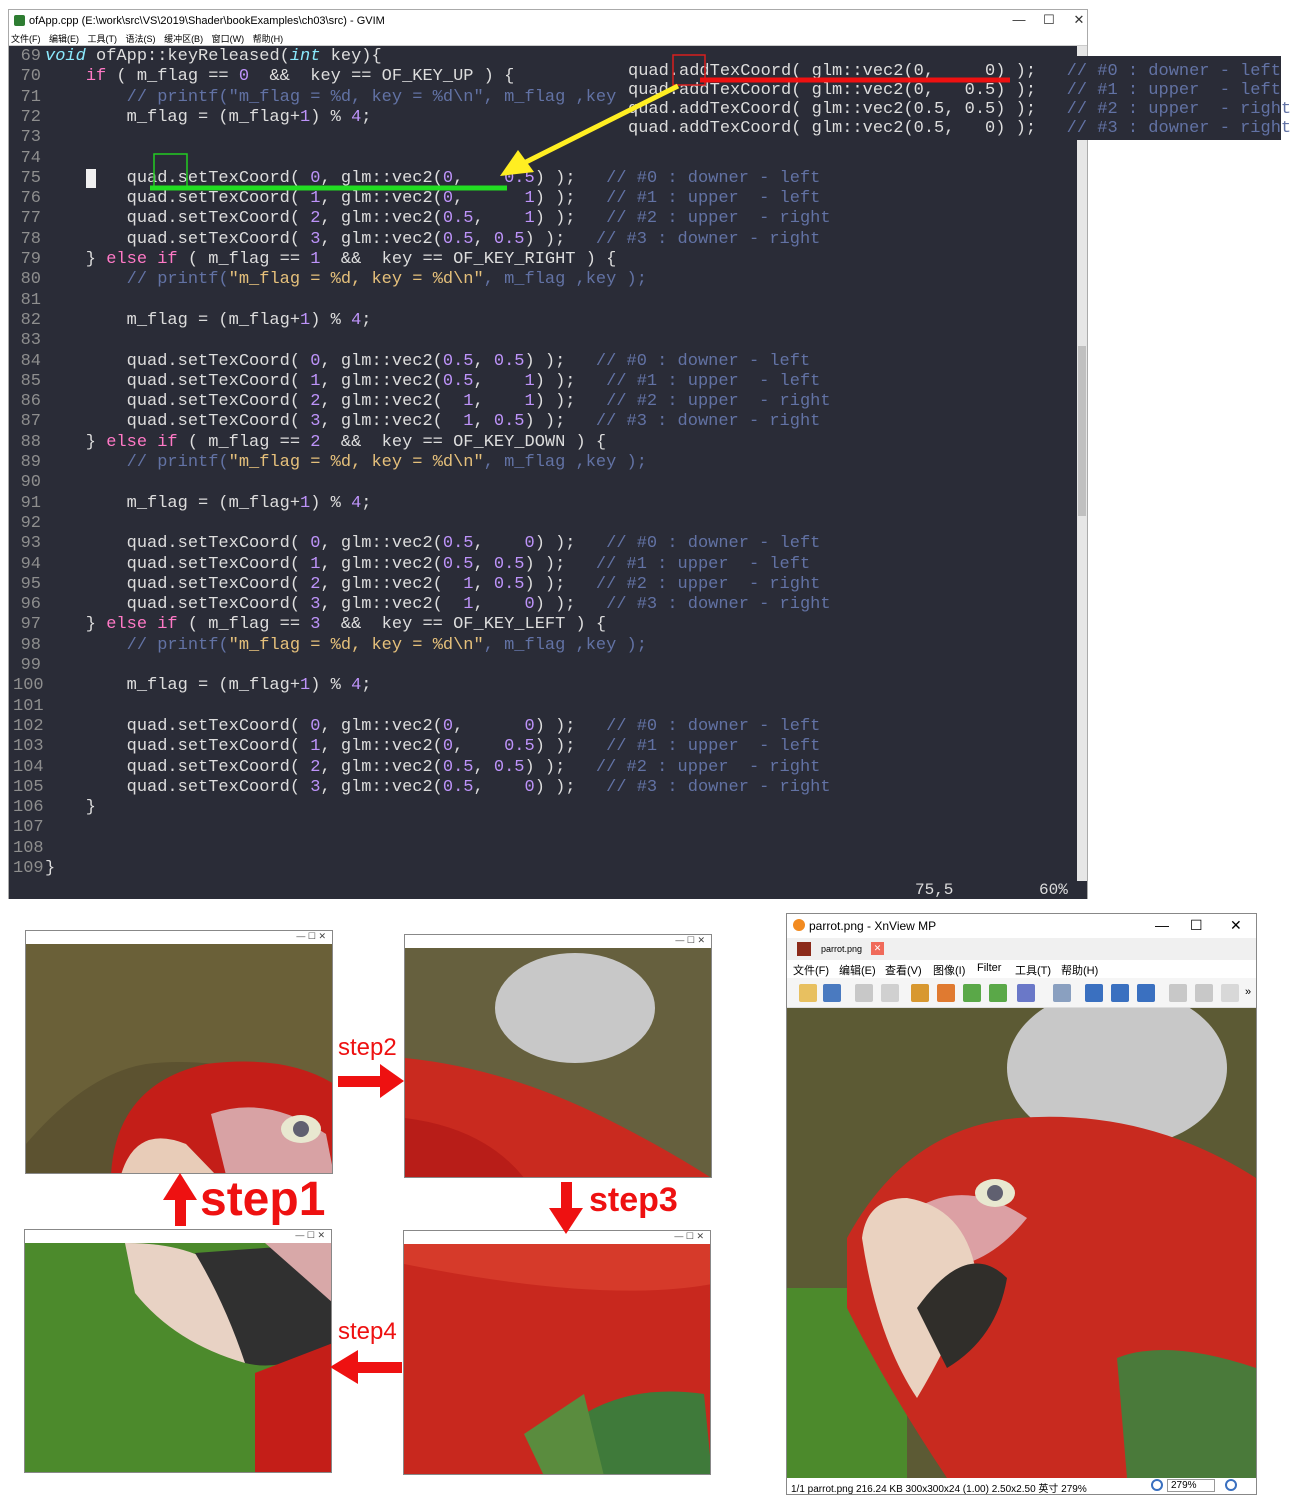 The width and height of the screenshot is (1300, 1500). What do you see at coordinates (30, 219) in the screenshot?
I see `line-number: 77` at bounding box center [30, 219].